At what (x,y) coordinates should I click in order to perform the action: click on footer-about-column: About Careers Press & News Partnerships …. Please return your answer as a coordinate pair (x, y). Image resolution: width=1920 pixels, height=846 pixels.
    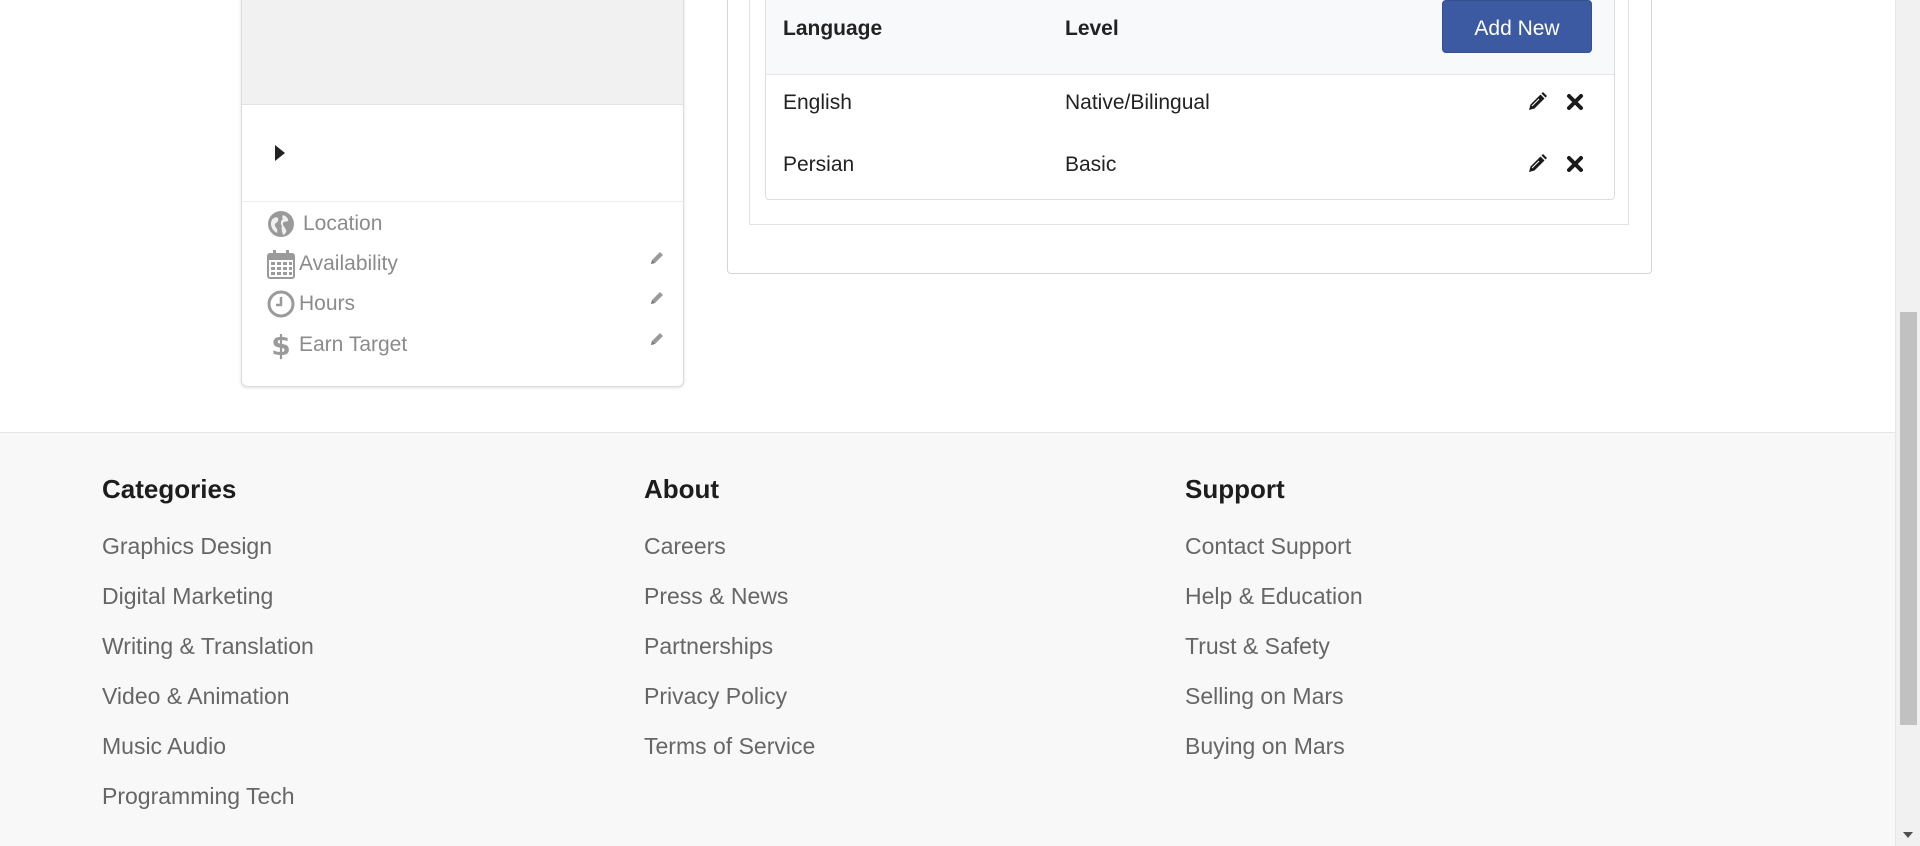
    Looking at the image, I should click on (729, 625).